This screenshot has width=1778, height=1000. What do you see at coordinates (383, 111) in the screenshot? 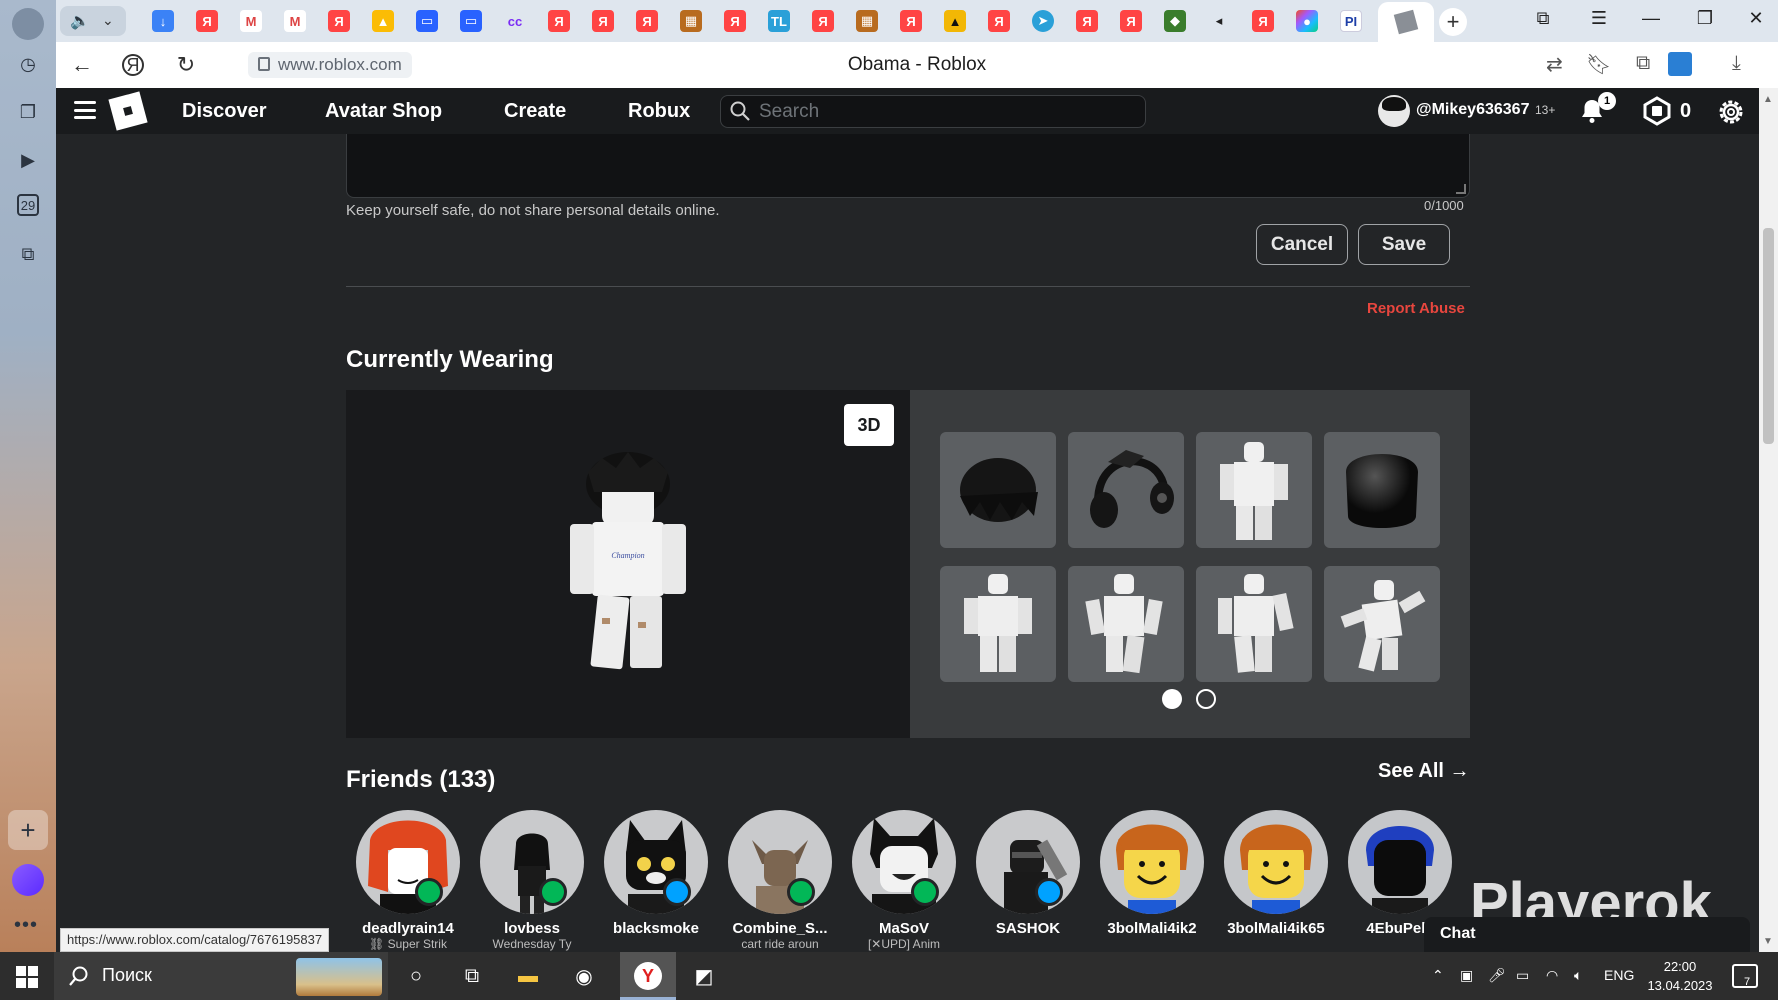
I see `nav-avatar-shop: Avatar Shop` at bounding box center [383, 111].